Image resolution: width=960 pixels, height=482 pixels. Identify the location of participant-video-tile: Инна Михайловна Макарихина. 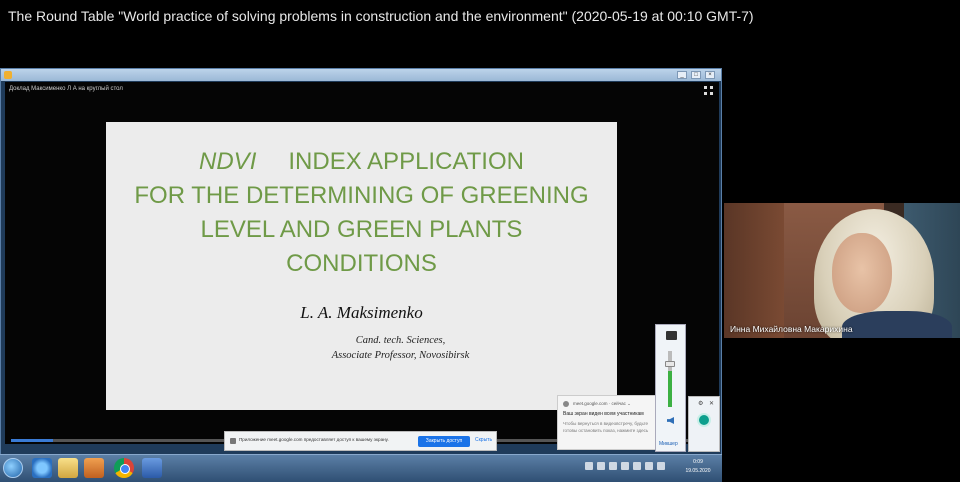
(842, 270).